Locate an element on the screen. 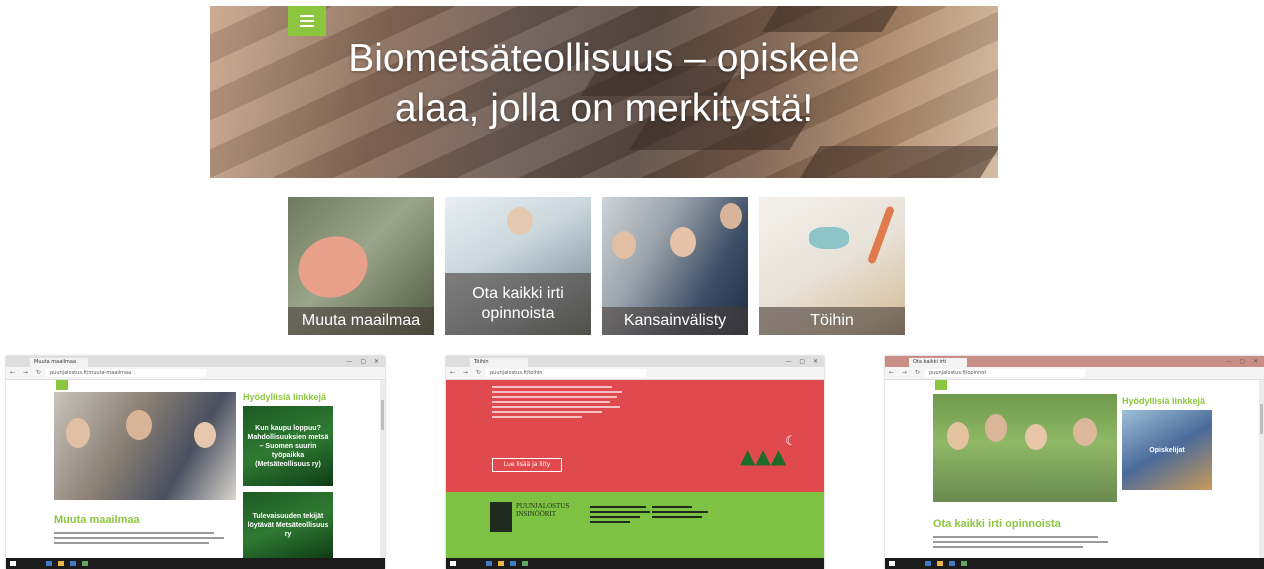 The image size is (1264, 569). green-section: PUUNJALOSTUS INSINÖÖRIT is located at coordinates (635, 525).